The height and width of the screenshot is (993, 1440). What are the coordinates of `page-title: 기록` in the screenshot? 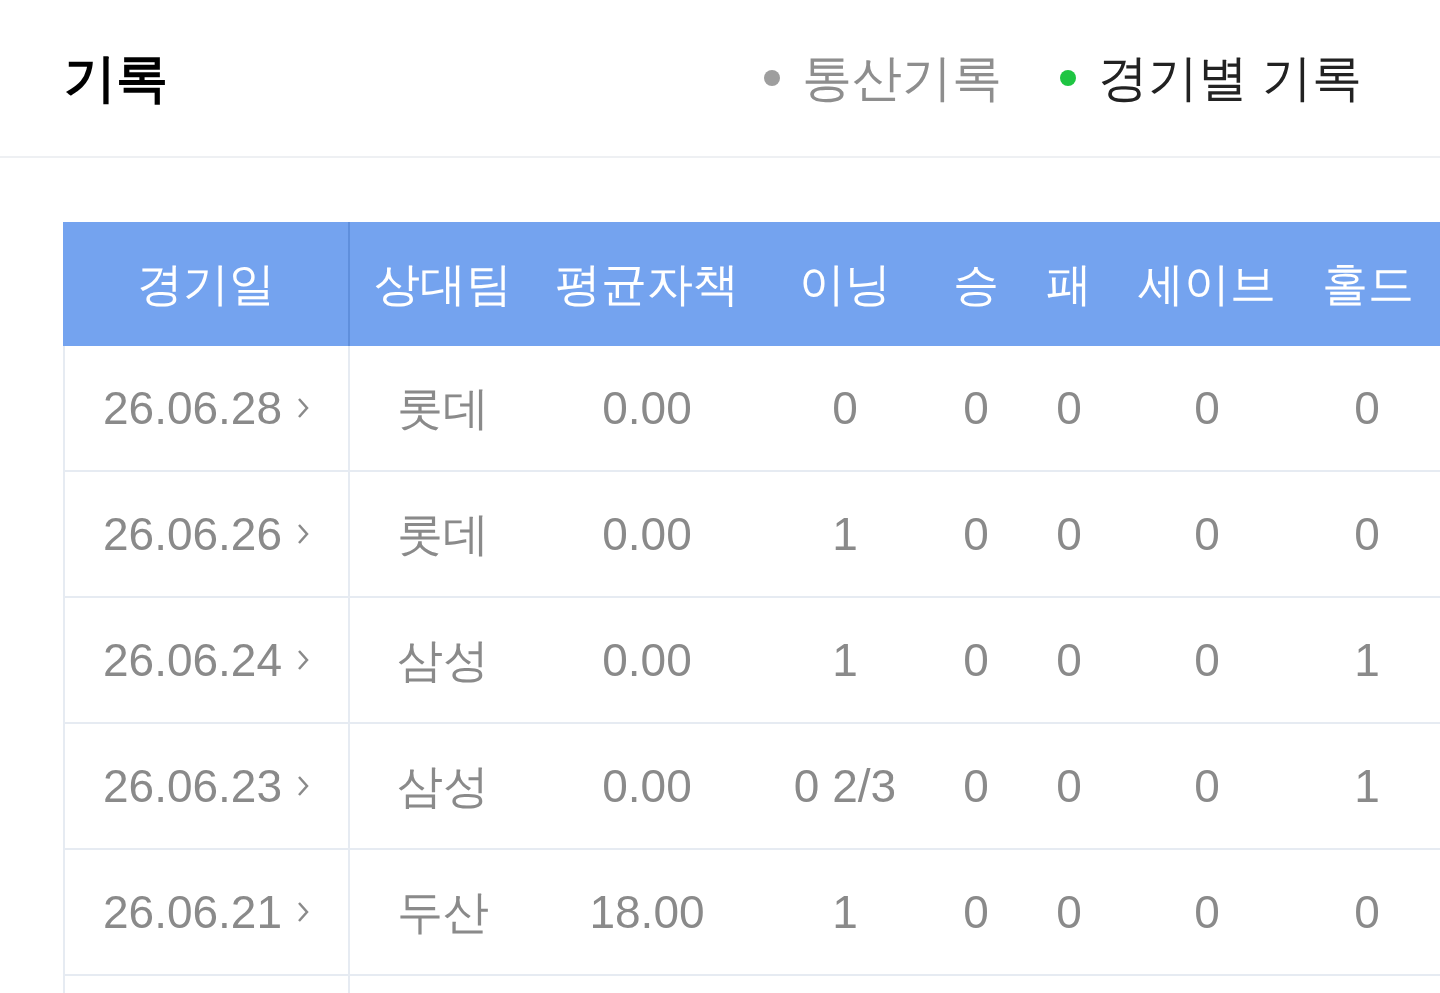 It's located at (116, 78).